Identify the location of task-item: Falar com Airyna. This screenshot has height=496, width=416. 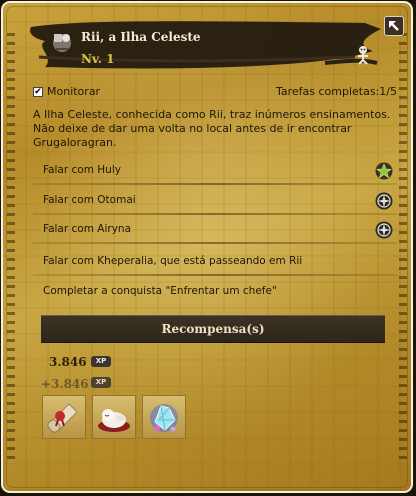
(215, 230).